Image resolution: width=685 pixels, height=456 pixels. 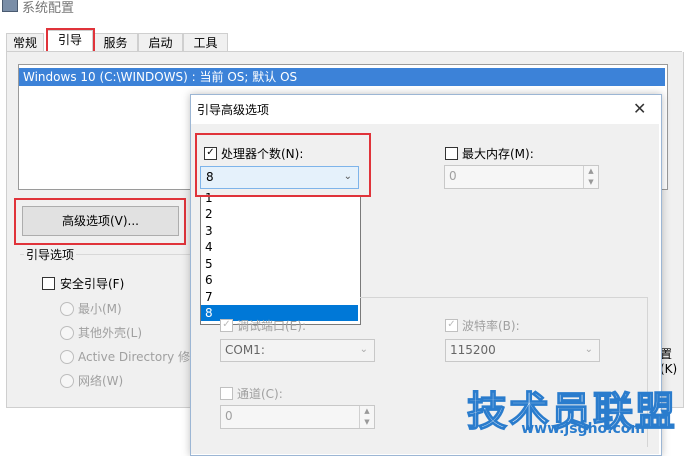 What do you see at coordinates (669, 361) in the screenshot?
I see `partial-text: 置(K)` at bounding box center [669, 361].